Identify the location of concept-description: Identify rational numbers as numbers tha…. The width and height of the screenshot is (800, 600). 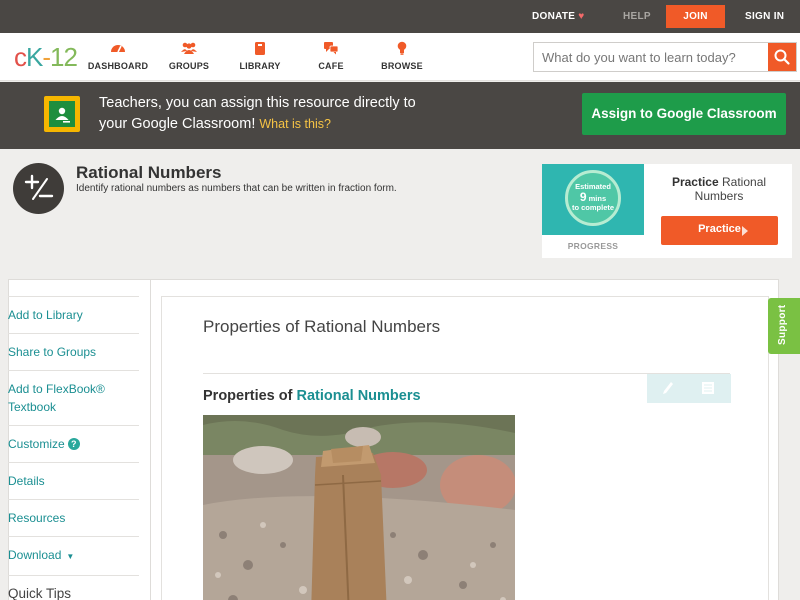
(236, 188).